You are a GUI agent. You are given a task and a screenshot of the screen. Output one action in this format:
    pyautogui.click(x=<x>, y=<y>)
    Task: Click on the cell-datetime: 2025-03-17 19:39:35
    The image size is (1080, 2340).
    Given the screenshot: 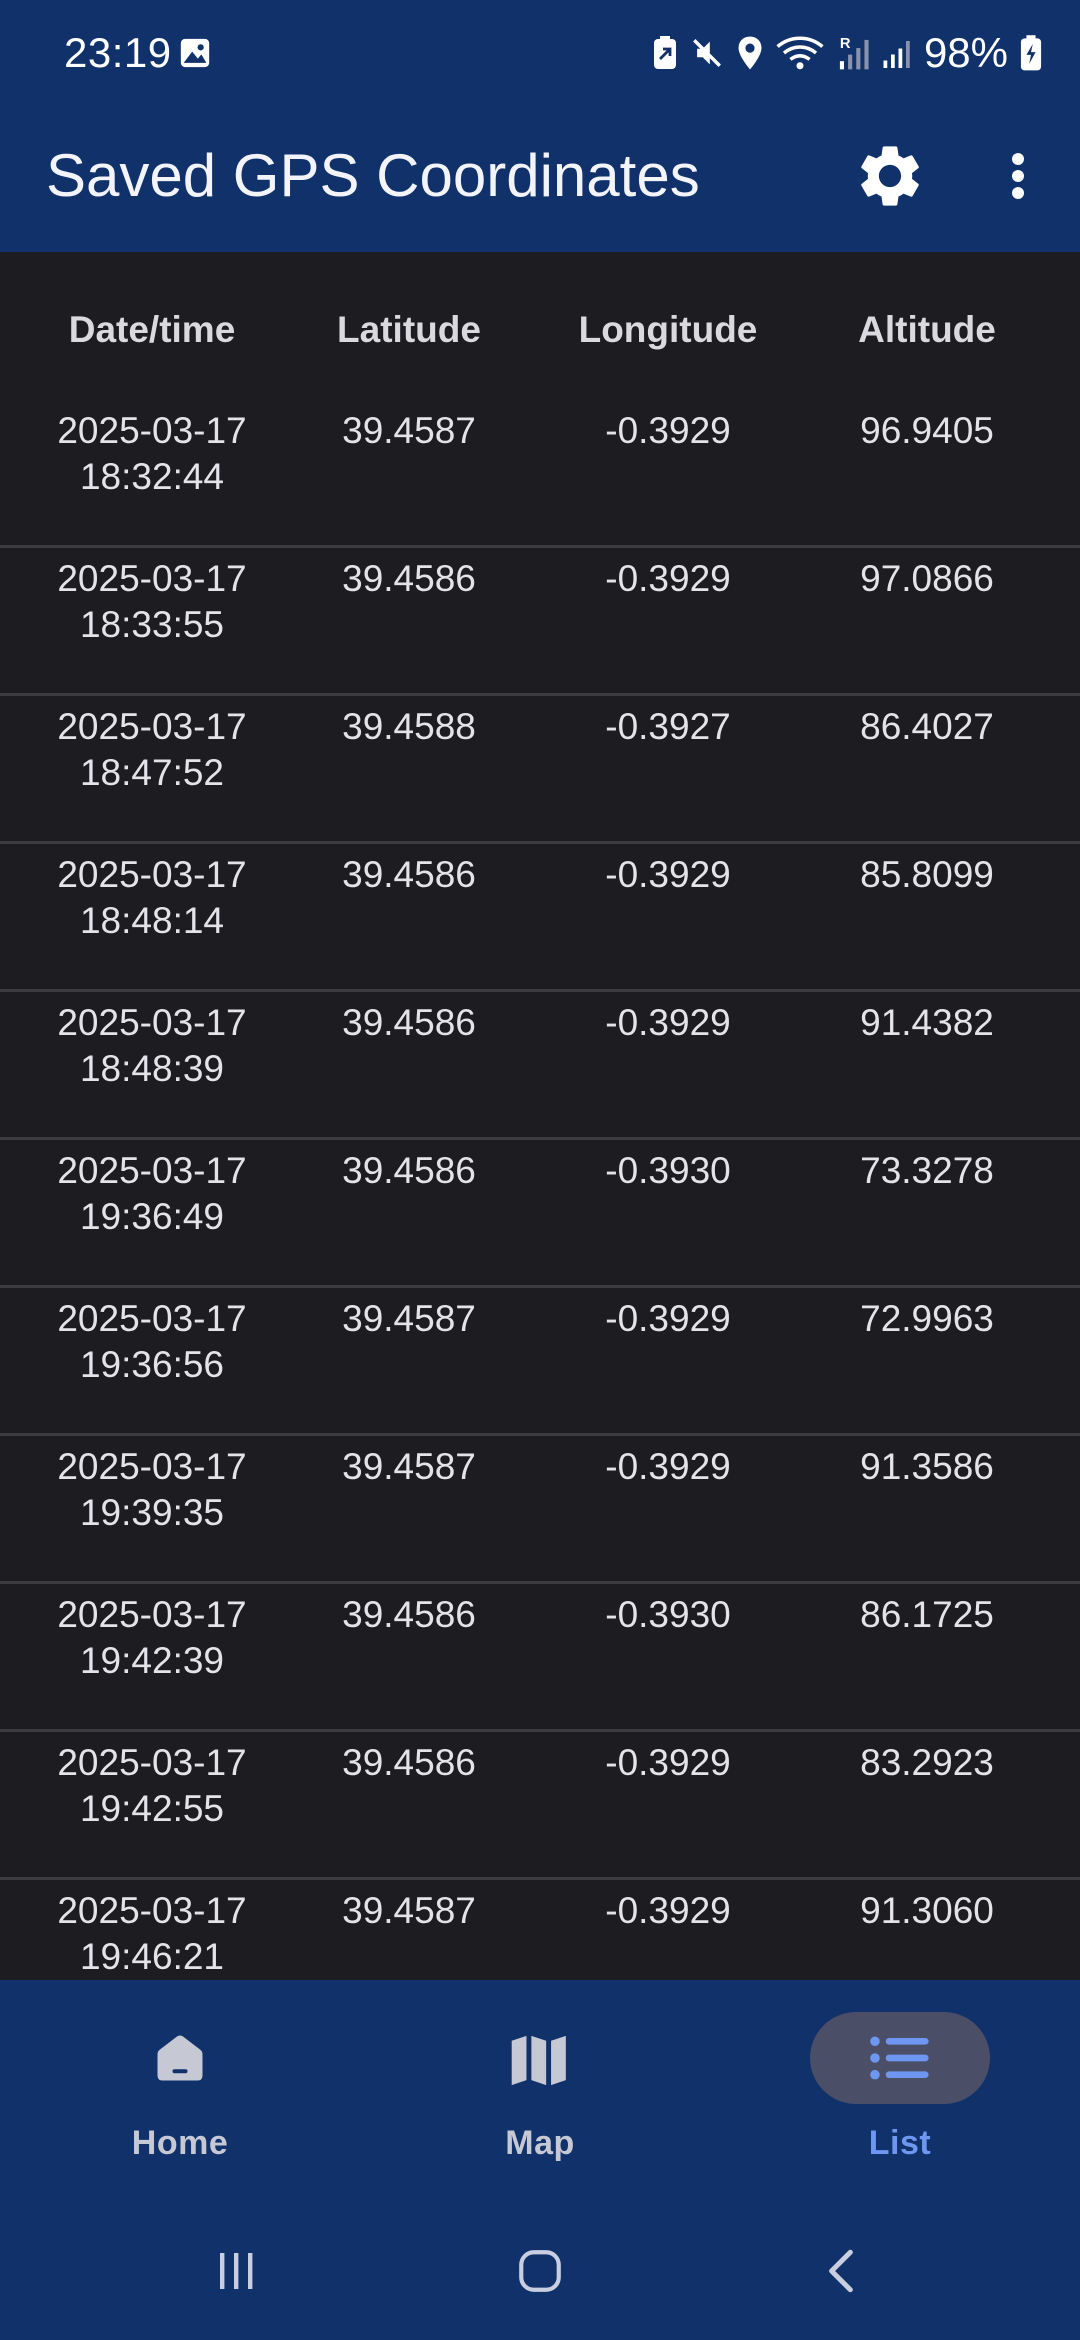 What is the action you would take?
    pyautogui.click(x=152, y=1490)
    